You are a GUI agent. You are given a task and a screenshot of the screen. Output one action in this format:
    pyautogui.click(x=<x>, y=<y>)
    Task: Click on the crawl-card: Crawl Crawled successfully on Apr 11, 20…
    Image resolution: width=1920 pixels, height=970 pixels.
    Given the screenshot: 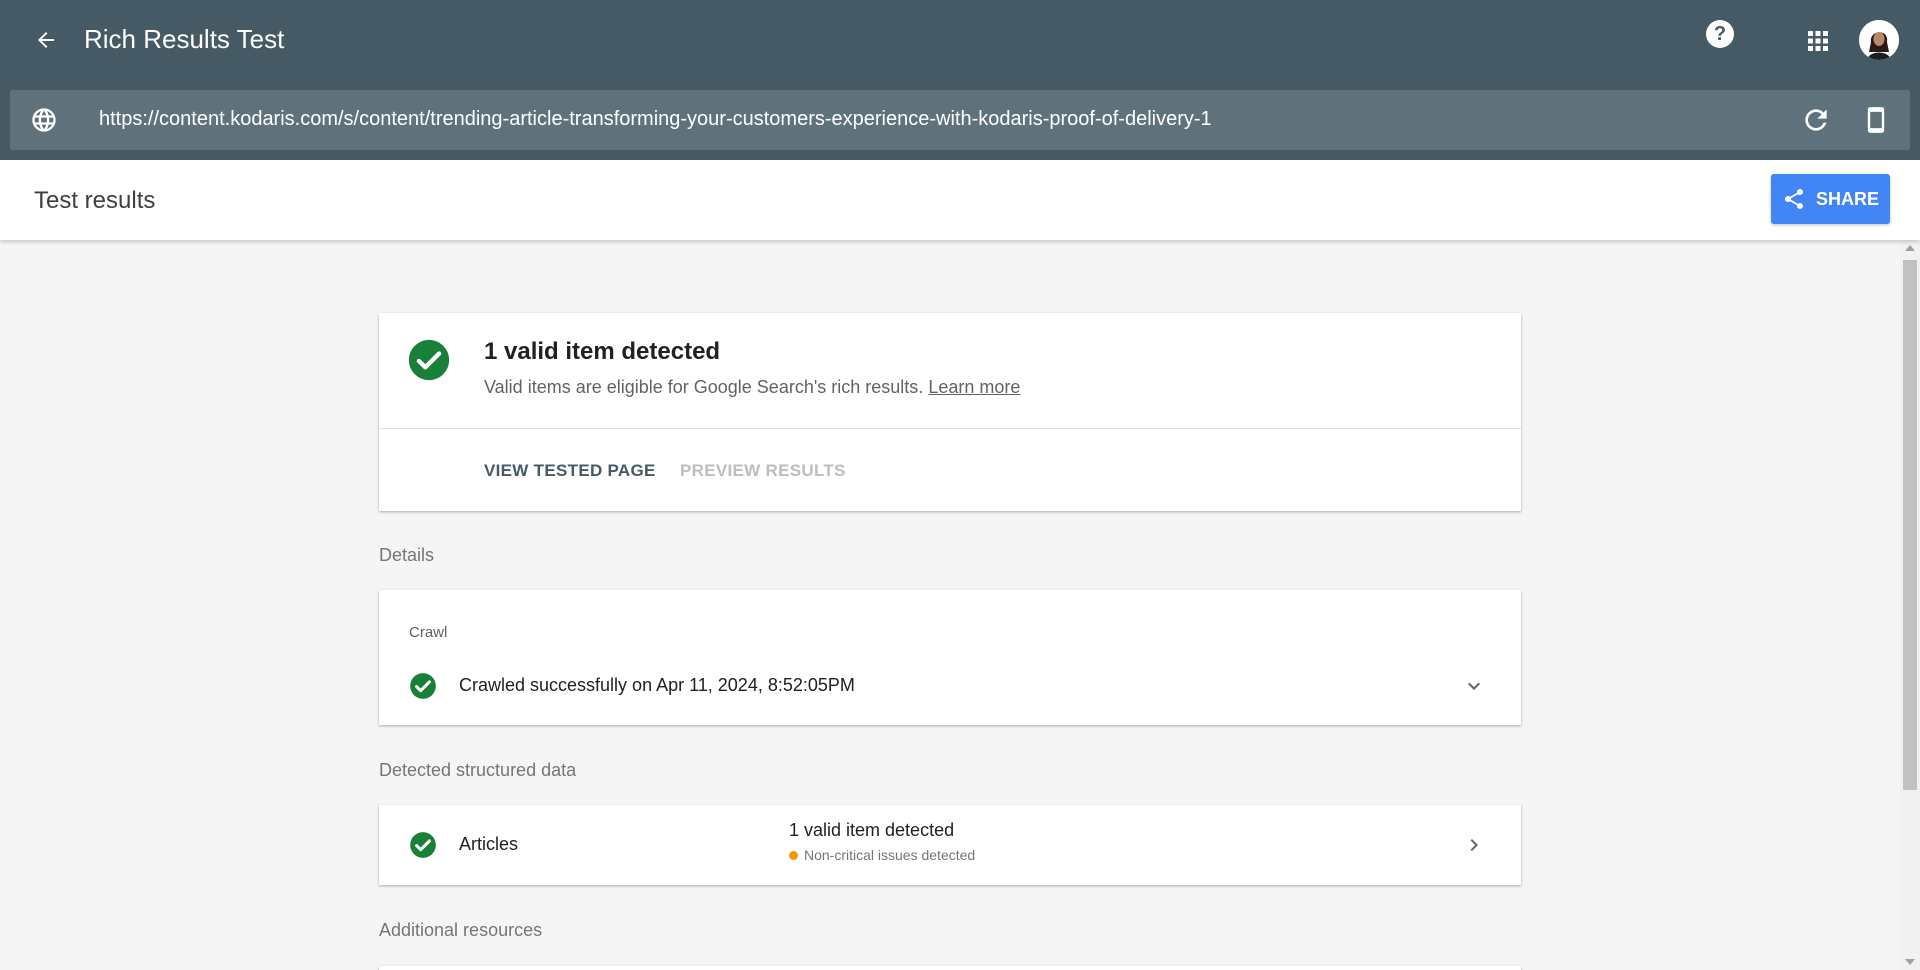 What is the action you would take?
    pyautogui.click(x=950, y=657)
    